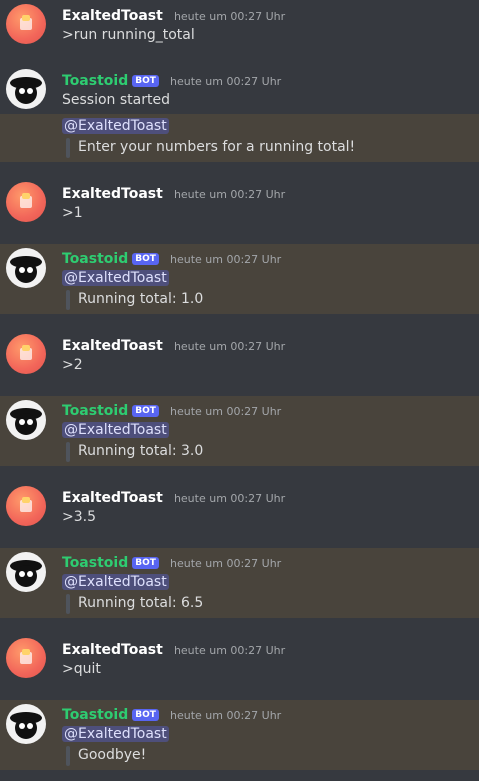 This screenshot has width=479, height=781. Describe the element at coordinates (81, 669) in the screenshot. I see `message-text: >quit` at that location.